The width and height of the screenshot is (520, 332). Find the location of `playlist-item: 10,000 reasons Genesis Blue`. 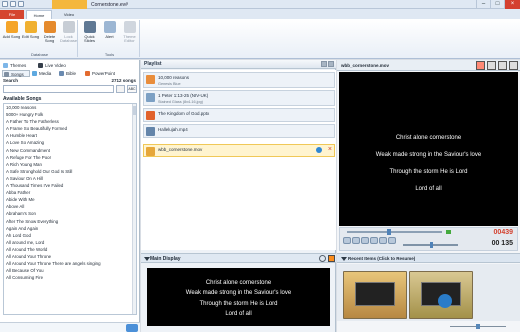

playlist-item: 10,000 reasons Genesis Blue is located at coordinates (239, 80).